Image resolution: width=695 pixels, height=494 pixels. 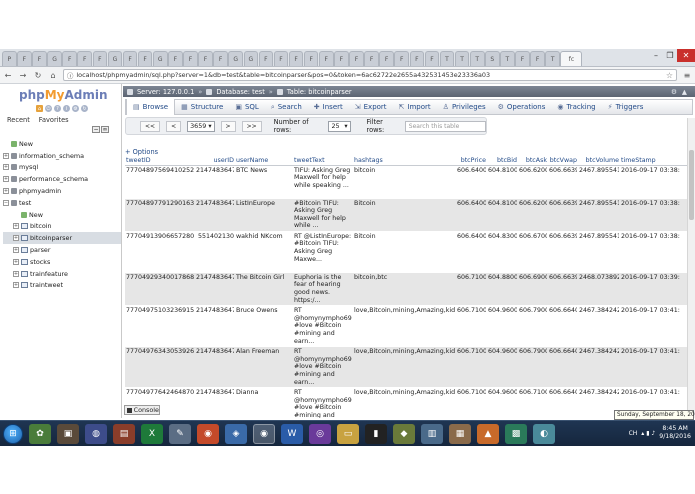 What do you see at coordinates (62, 286) in the screenshot?
I see `tree-item: + traintweet` at bounding box center [62, 286].